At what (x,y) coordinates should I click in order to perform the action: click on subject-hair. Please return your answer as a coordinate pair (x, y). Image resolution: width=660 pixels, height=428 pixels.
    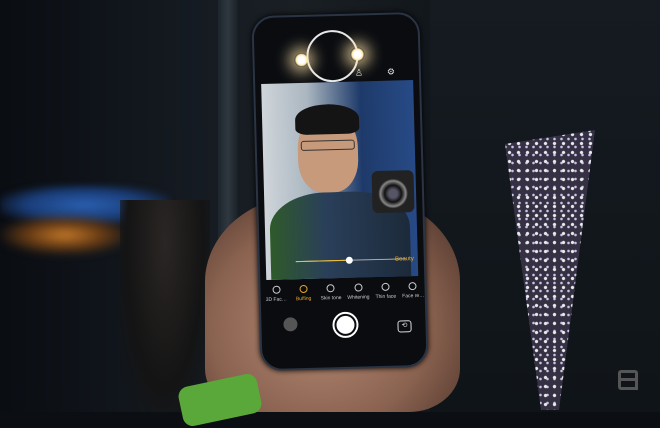
    Looking at the image, I should click on (327, 119).